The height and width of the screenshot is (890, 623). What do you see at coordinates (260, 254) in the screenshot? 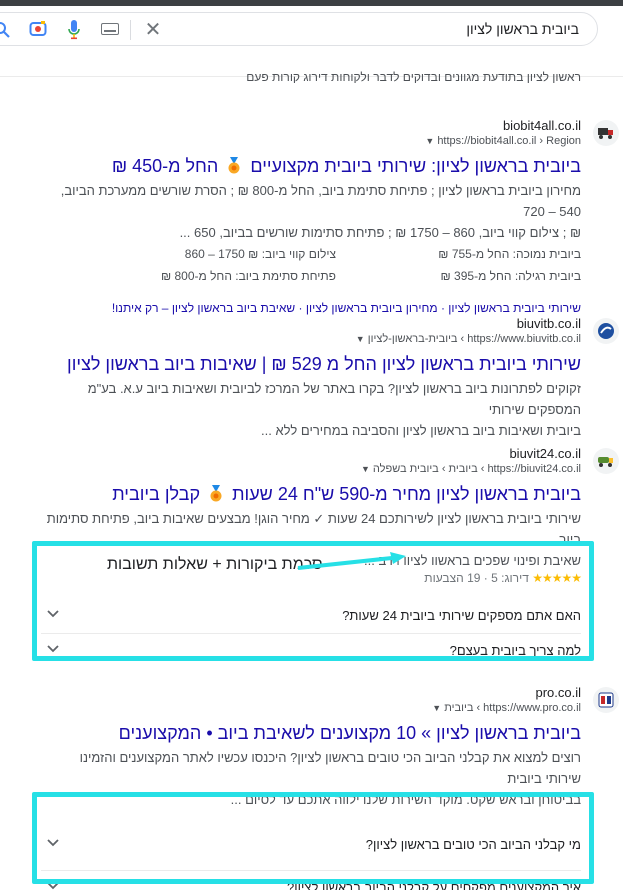
I see `fact-item: צילום קווי ביוב: ₪ 1750 – 860` at bounding box center [260, 254].